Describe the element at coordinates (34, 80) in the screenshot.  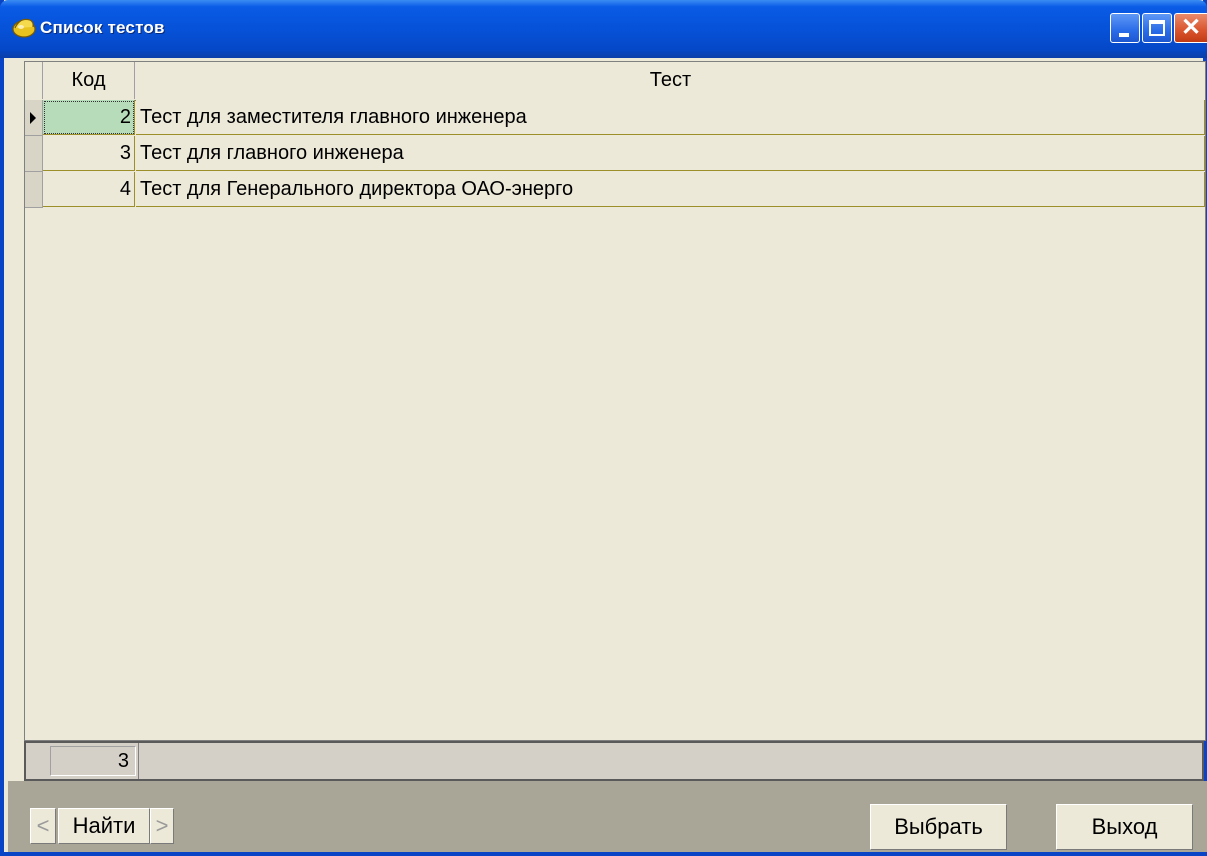
I see `header-indicator-cell` at that location.